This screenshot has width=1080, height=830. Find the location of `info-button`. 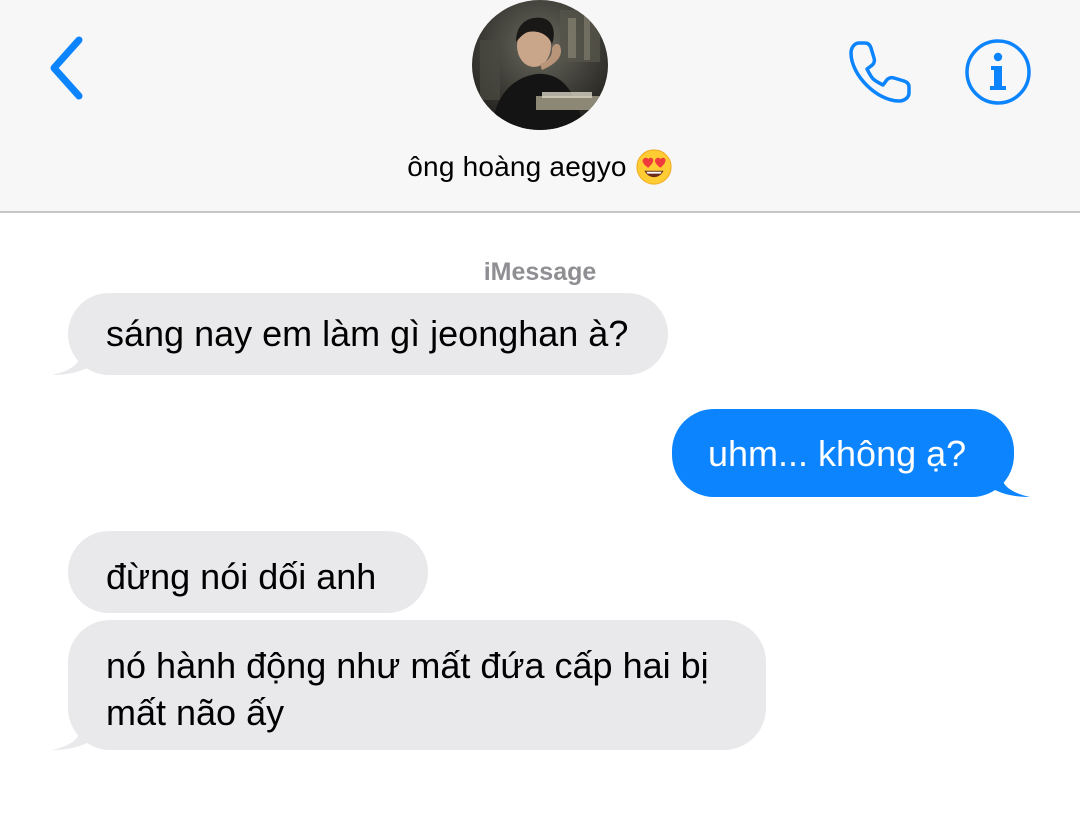

info-button is located at coordinates (998, 72).